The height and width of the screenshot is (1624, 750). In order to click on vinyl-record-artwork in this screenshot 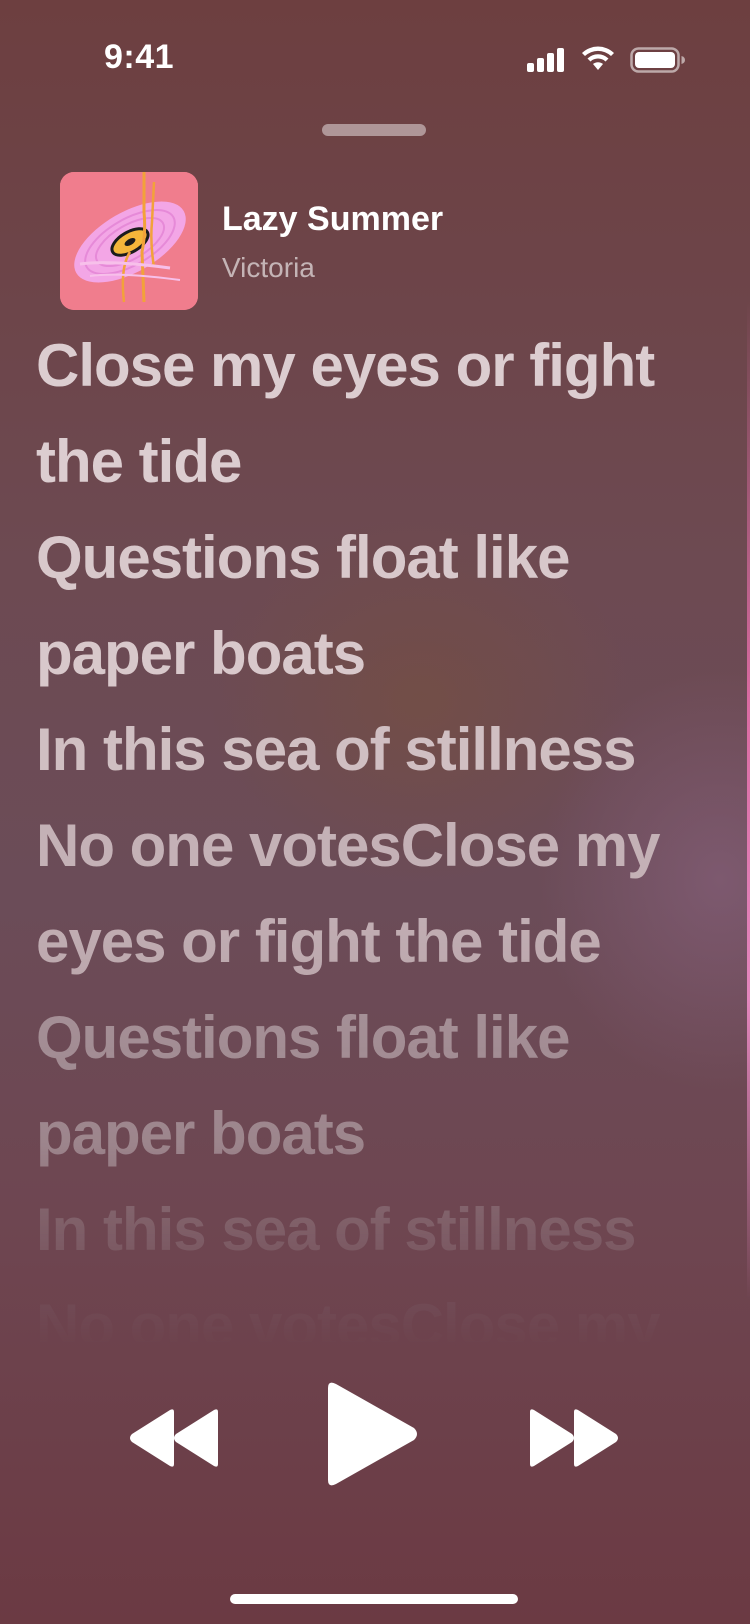, I will do `click(129, 241)`.